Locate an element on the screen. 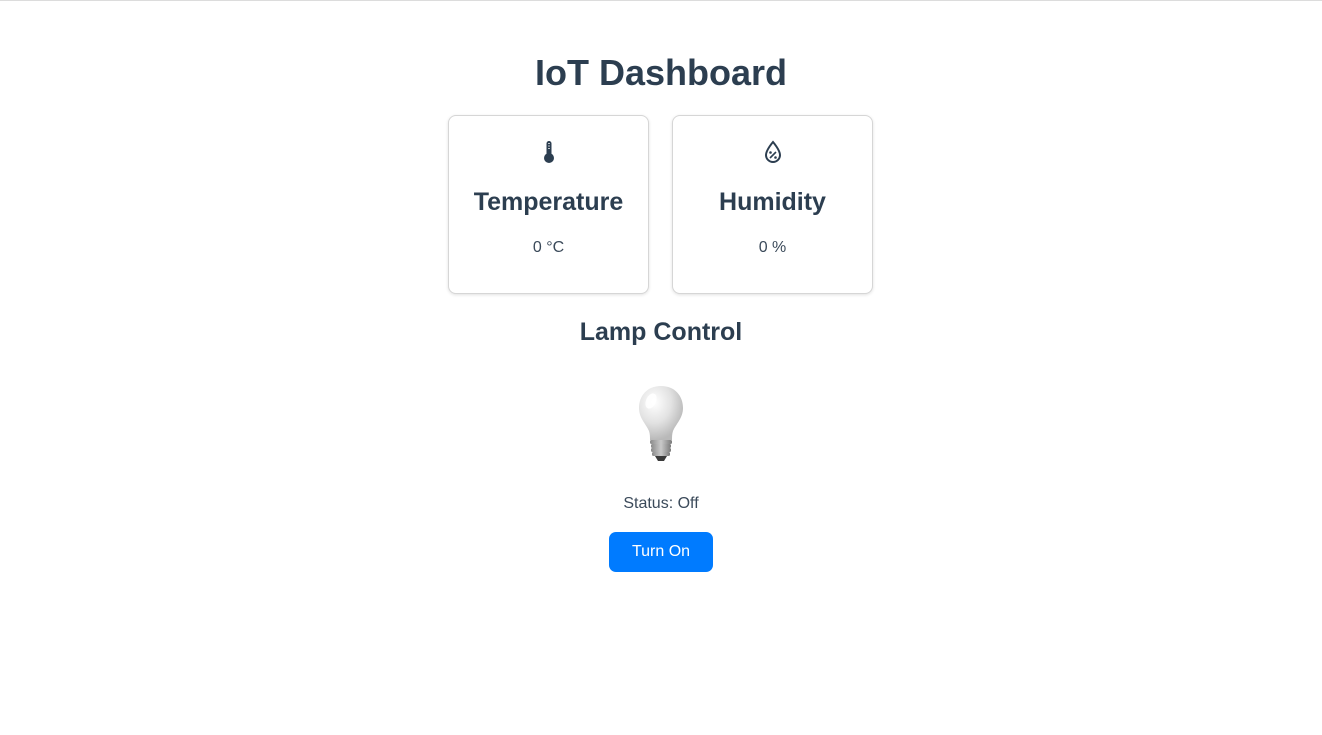  thermometer-icon is located at coordinates (548, 152).